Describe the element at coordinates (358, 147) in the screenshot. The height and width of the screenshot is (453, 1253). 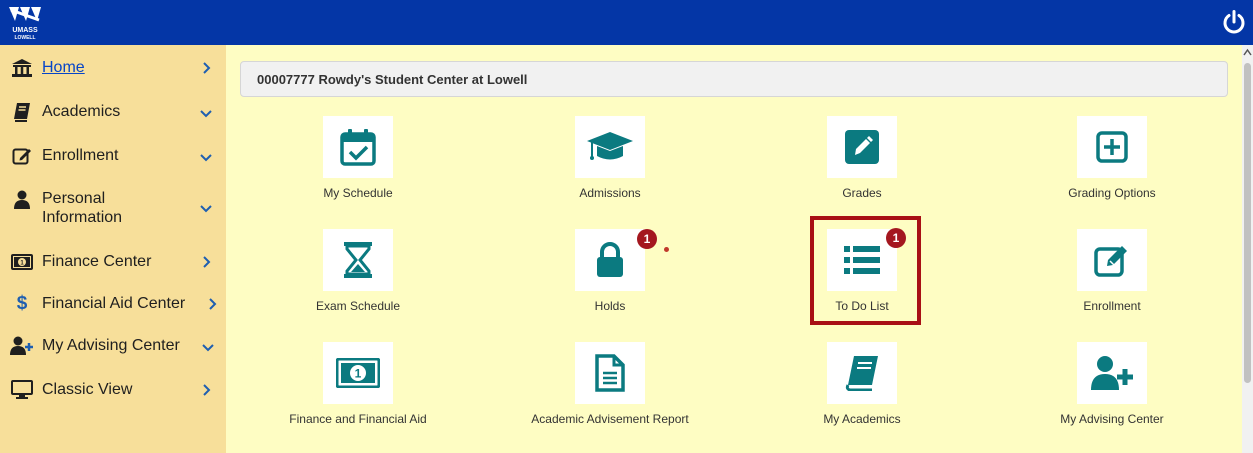
I see `calendar-check-icon` at that location.